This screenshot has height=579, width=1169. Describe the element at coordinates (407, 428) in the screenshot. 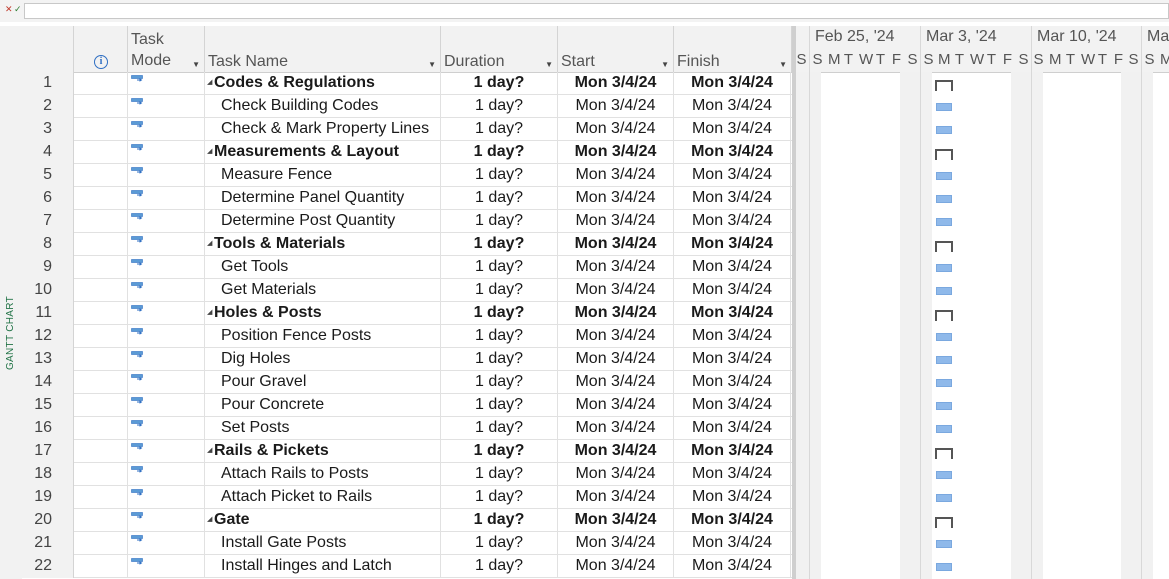

I see `task-row: 16 Set Posts 1 day? Mon 3/4/24 Mon 3/4/24` at that location.